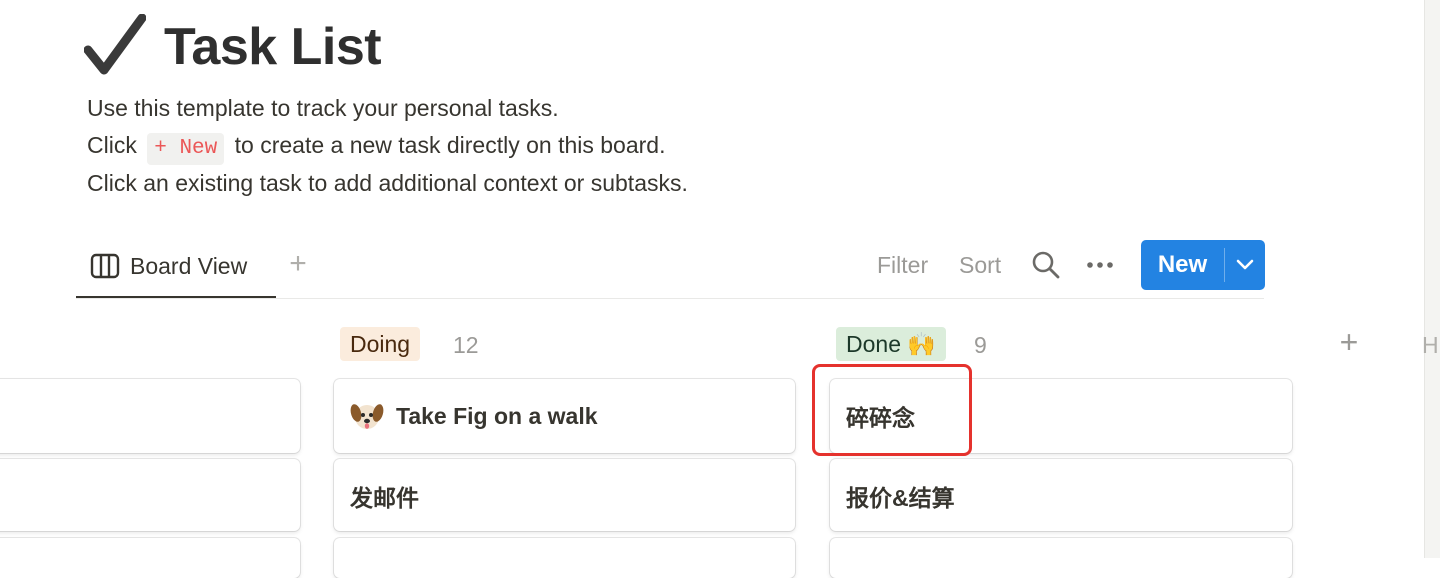 Image resolution: width=1440 pixels, height=578 pixels. Describe the element at coordinates (497, 415) in the screenshot. I see `card-title: Take Fig on a walk` at that location.